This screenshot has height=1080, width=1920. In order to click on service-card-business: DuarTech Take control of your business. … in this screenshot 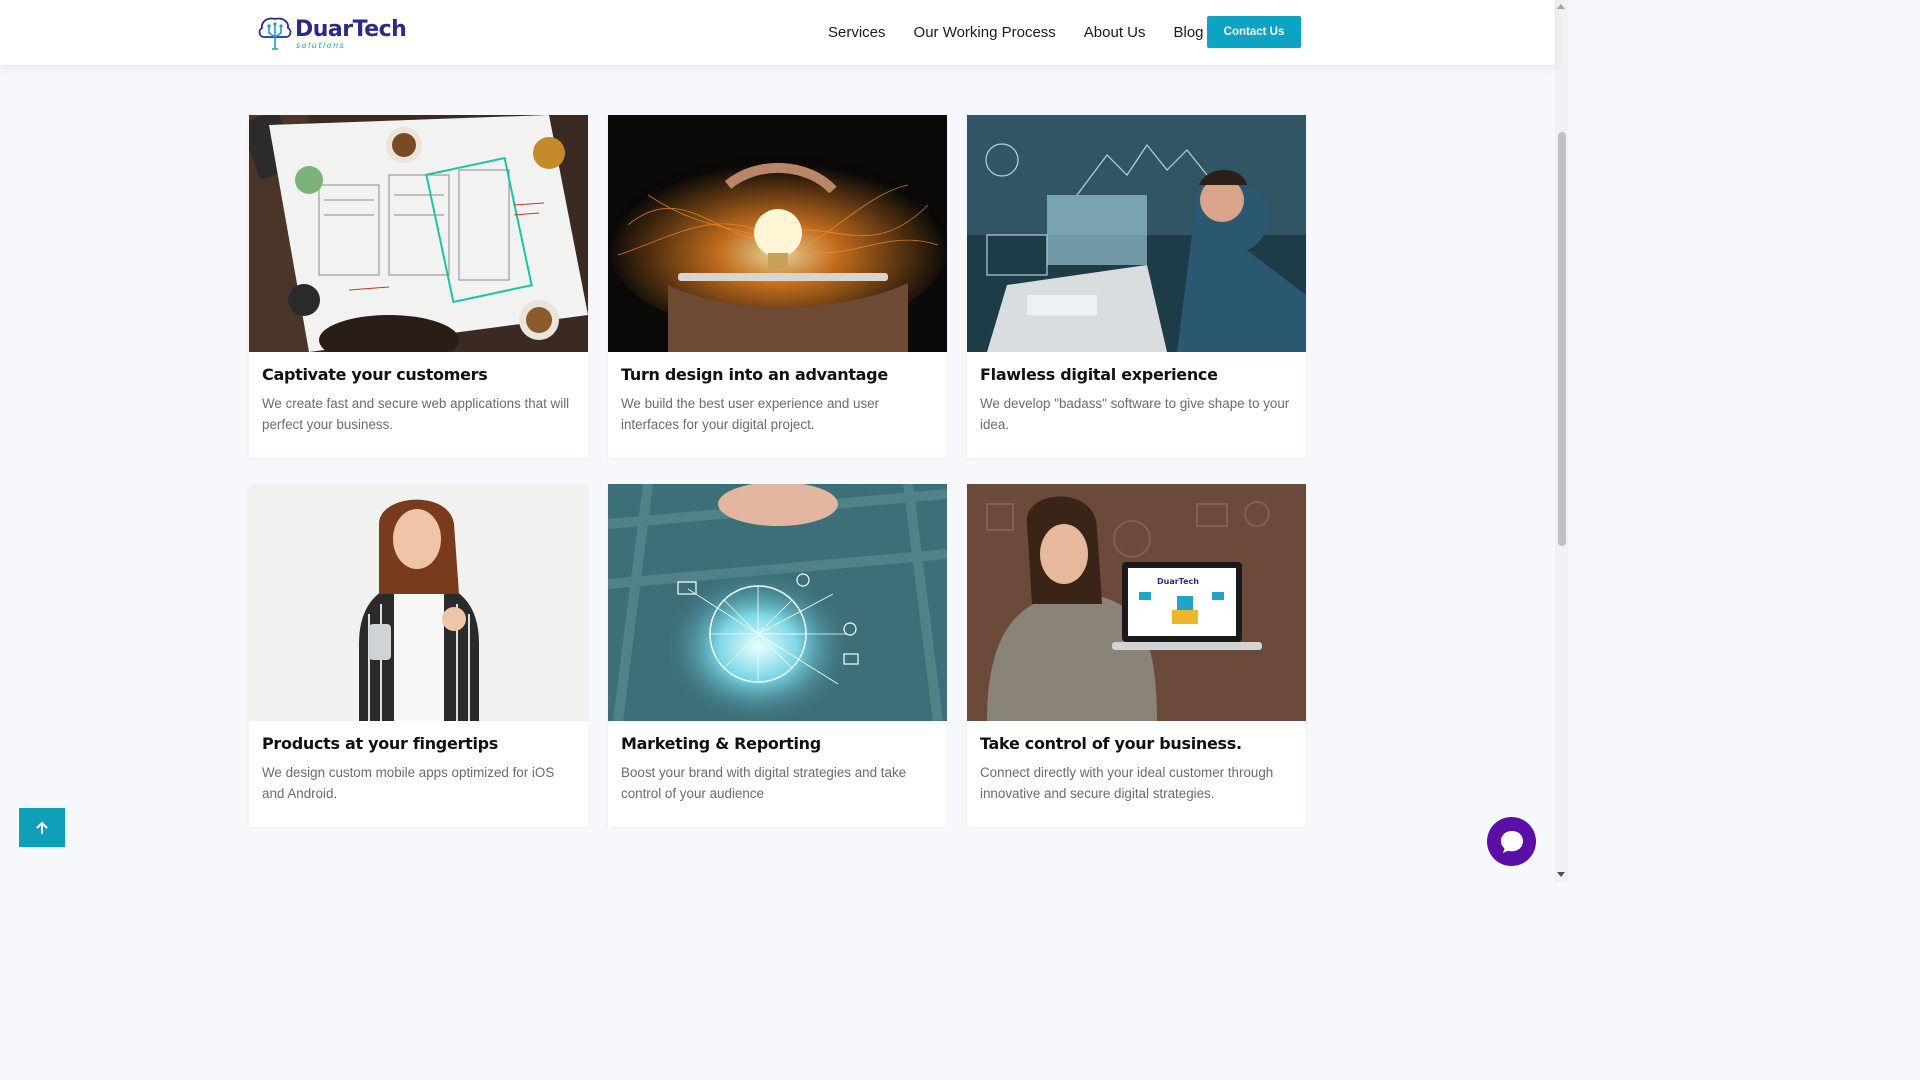, I will do `click(1136, 655)`.